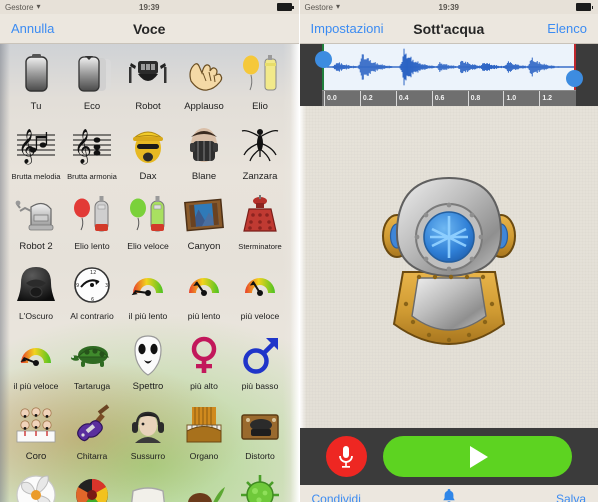 The height and width of the screenshot is (502, 598). I want to click on selection-end-handle, so click(574, 78).